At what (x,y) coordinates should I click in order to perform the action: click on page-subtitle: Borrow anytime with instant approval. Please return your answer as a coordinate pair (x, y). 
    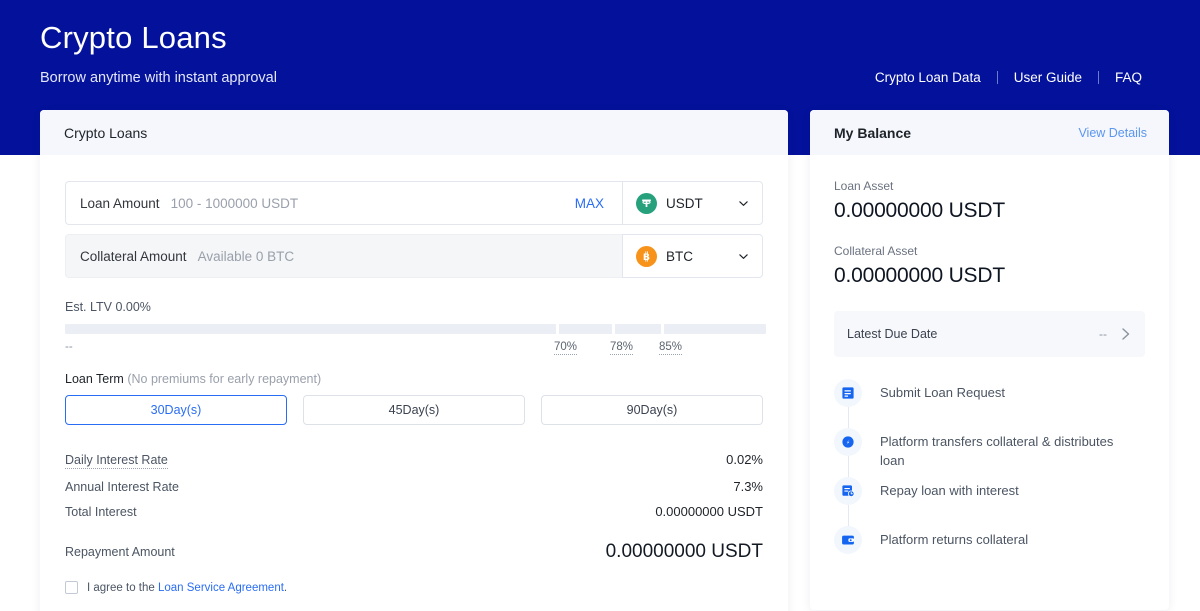
    Looking at the image, I should click on (158, 78).